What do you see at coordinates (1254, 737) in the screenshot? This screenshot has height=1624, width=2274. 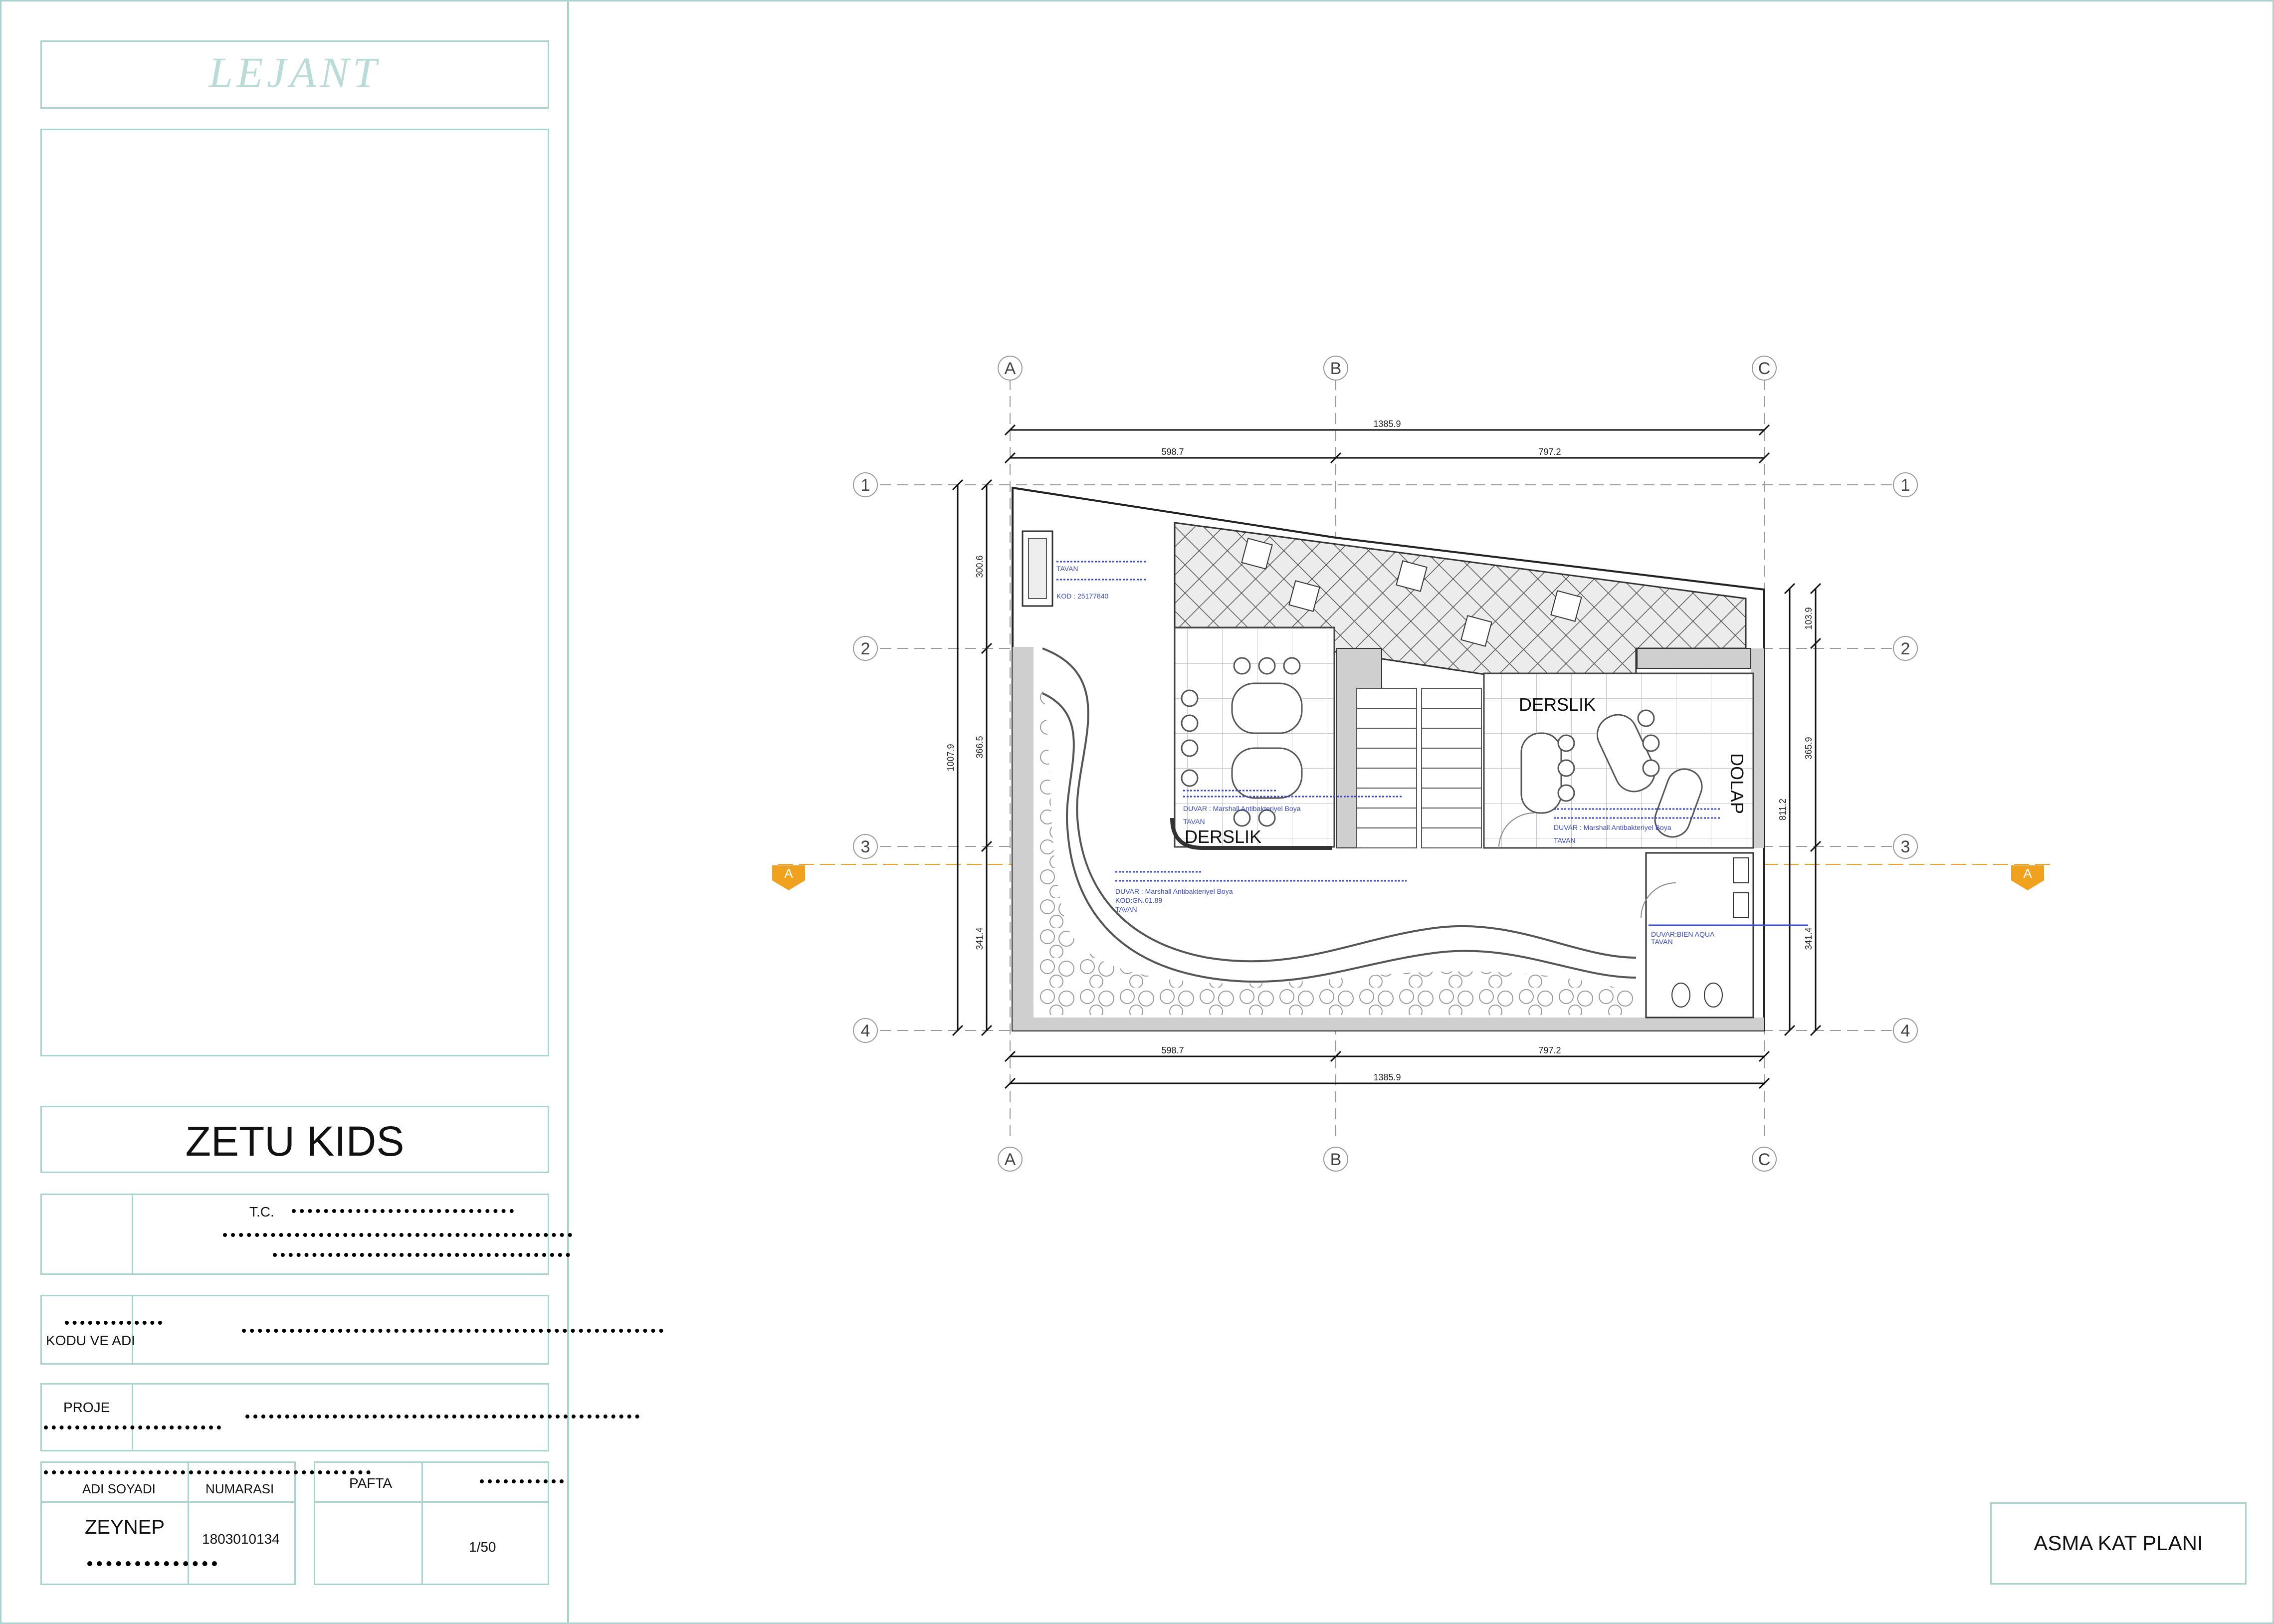 I see `classroom-1-floor` at bounding box center [1254, 737].